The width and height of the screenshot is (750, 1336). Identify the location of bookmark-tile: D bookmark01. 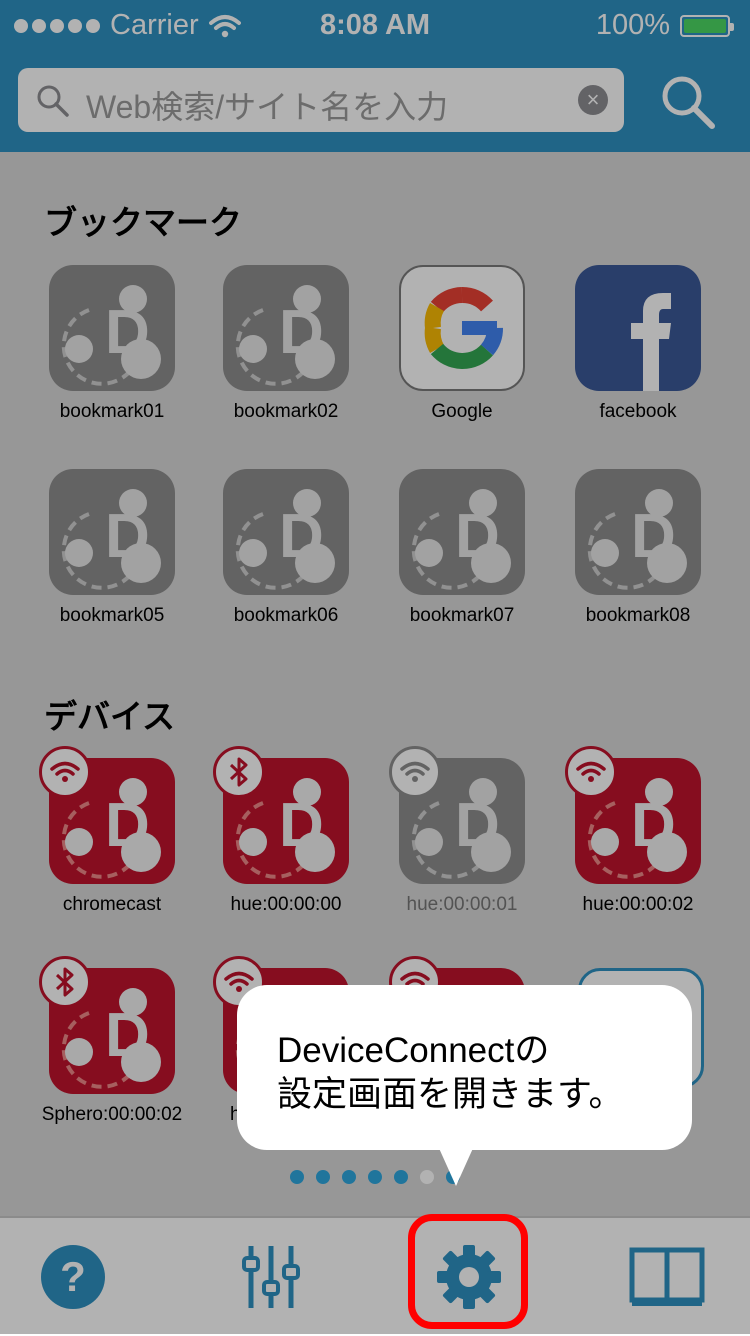
(112, 344).